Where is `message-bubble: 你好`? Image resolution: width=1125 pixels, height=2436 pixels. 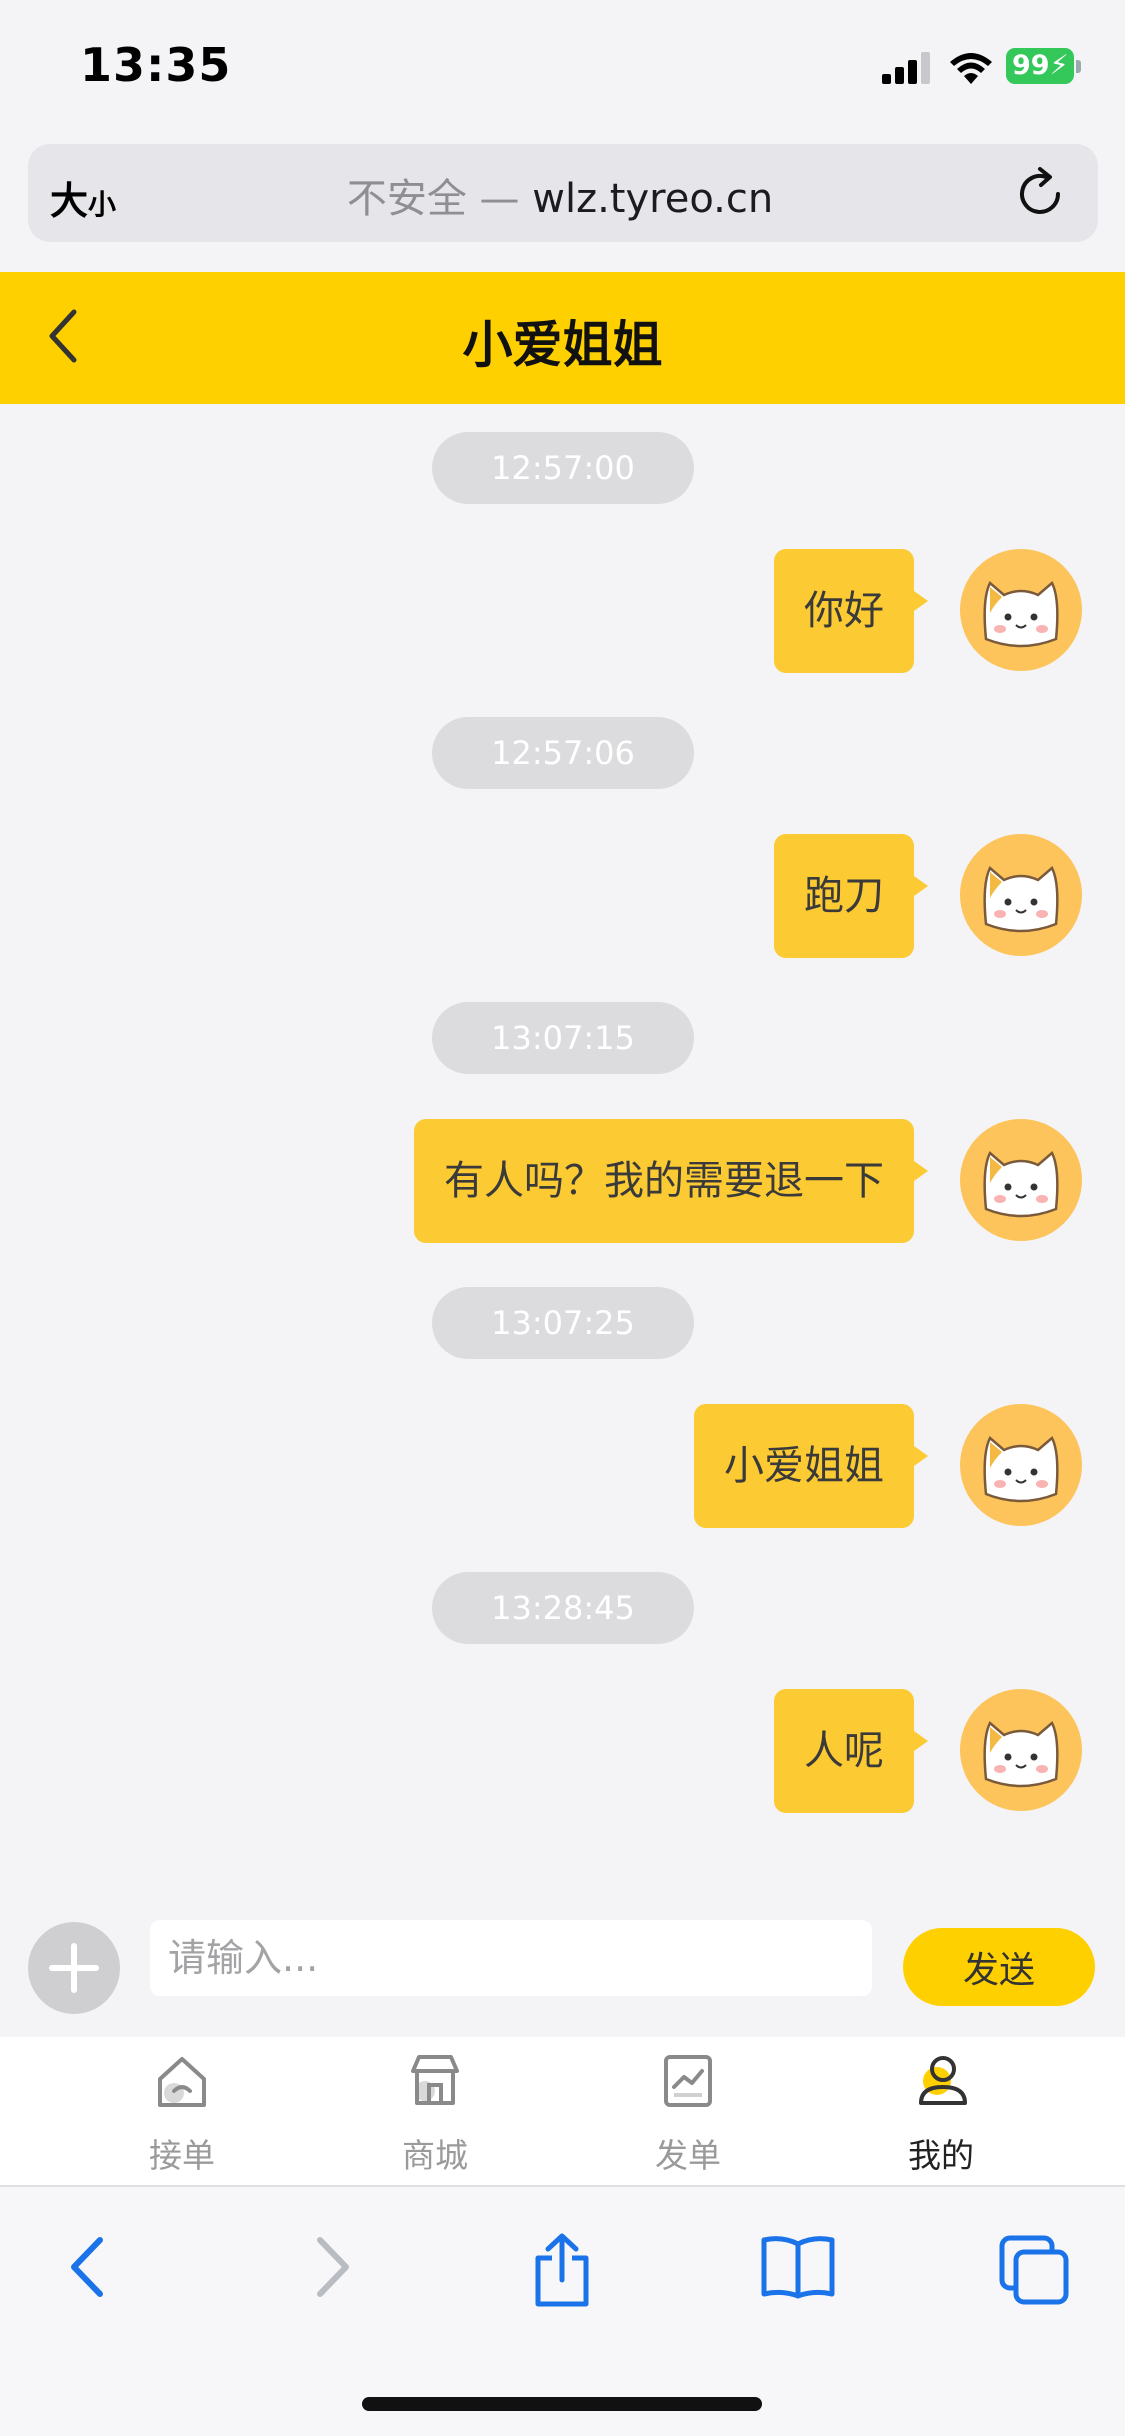 message-bubble: 你好 is located at coordinates (851, 611).